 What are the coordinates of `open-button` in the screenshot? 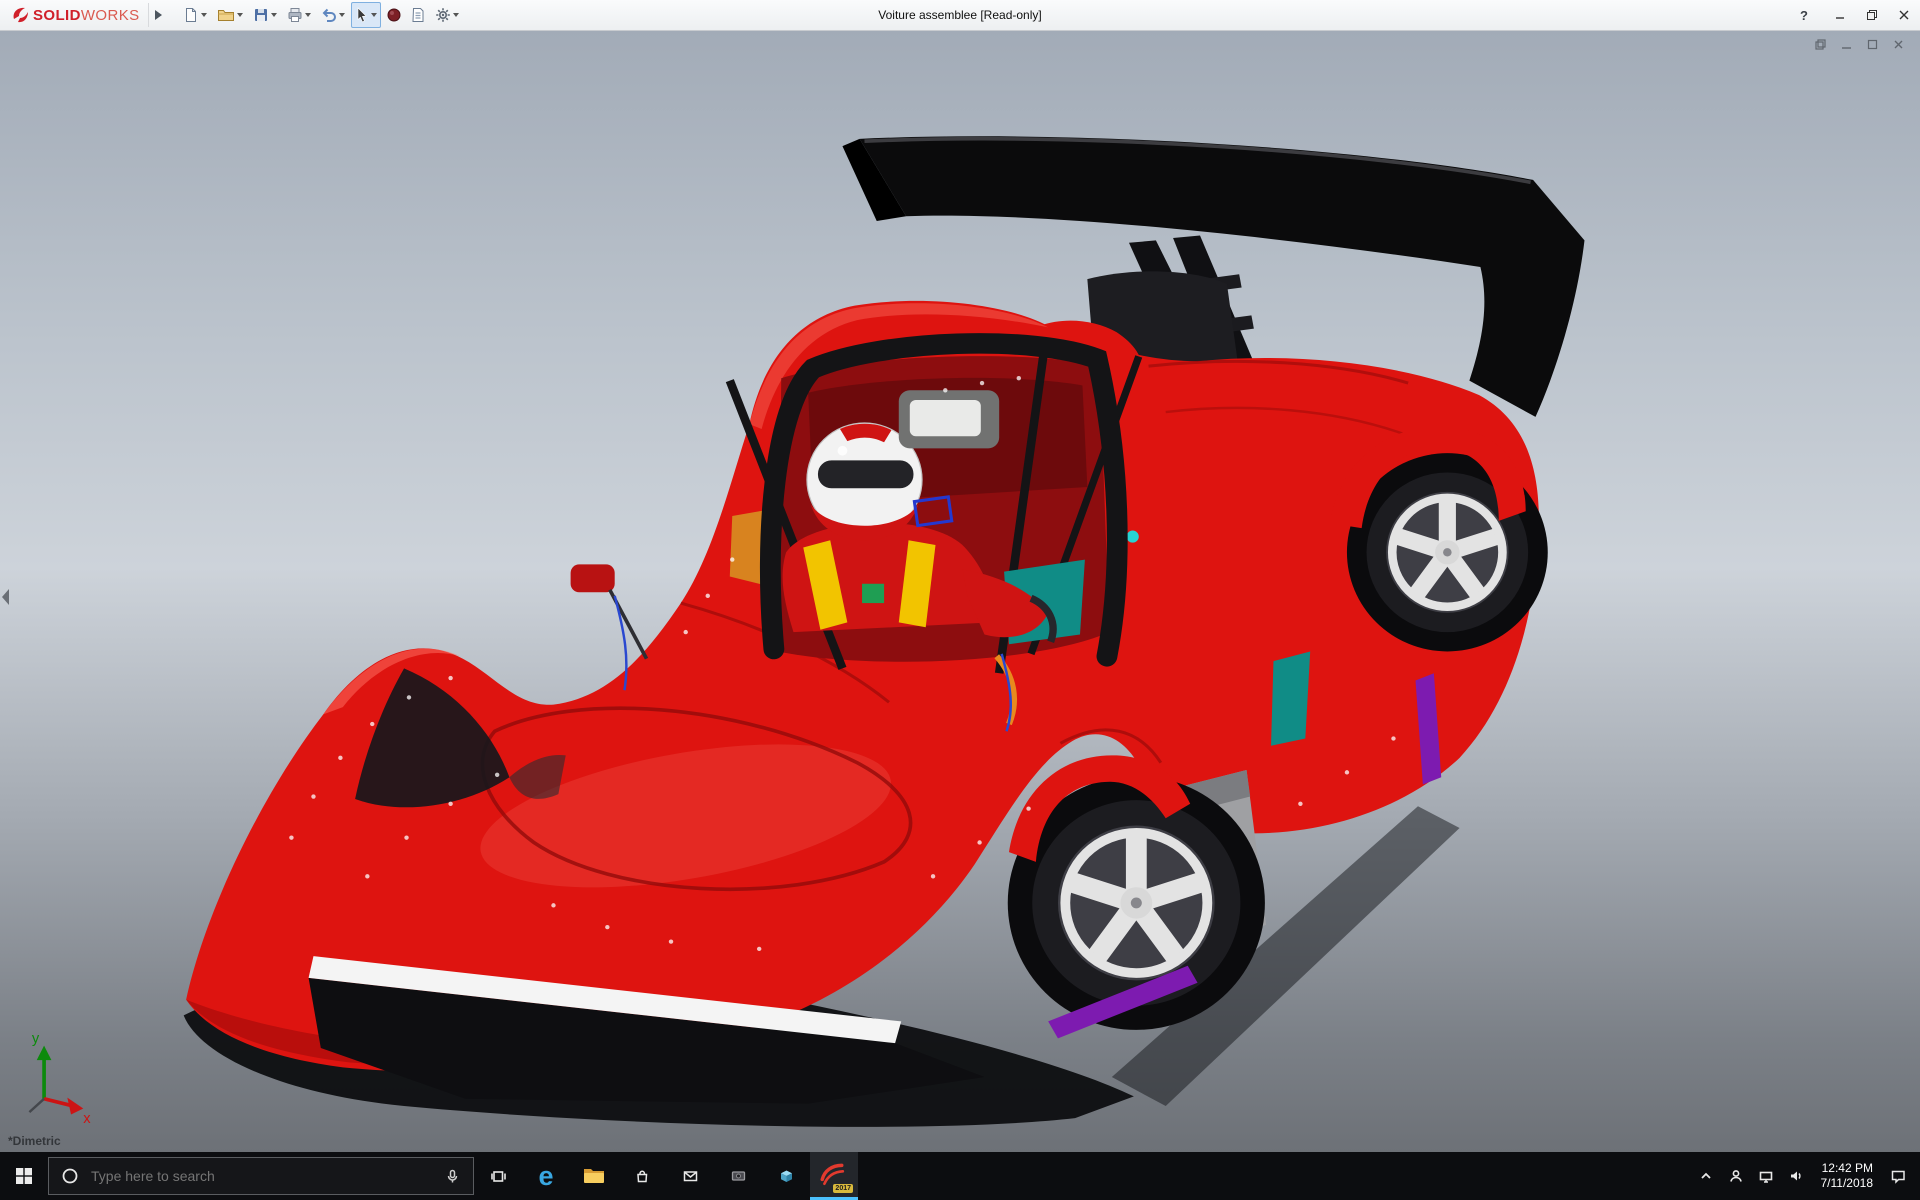 It's located at (230, 15).